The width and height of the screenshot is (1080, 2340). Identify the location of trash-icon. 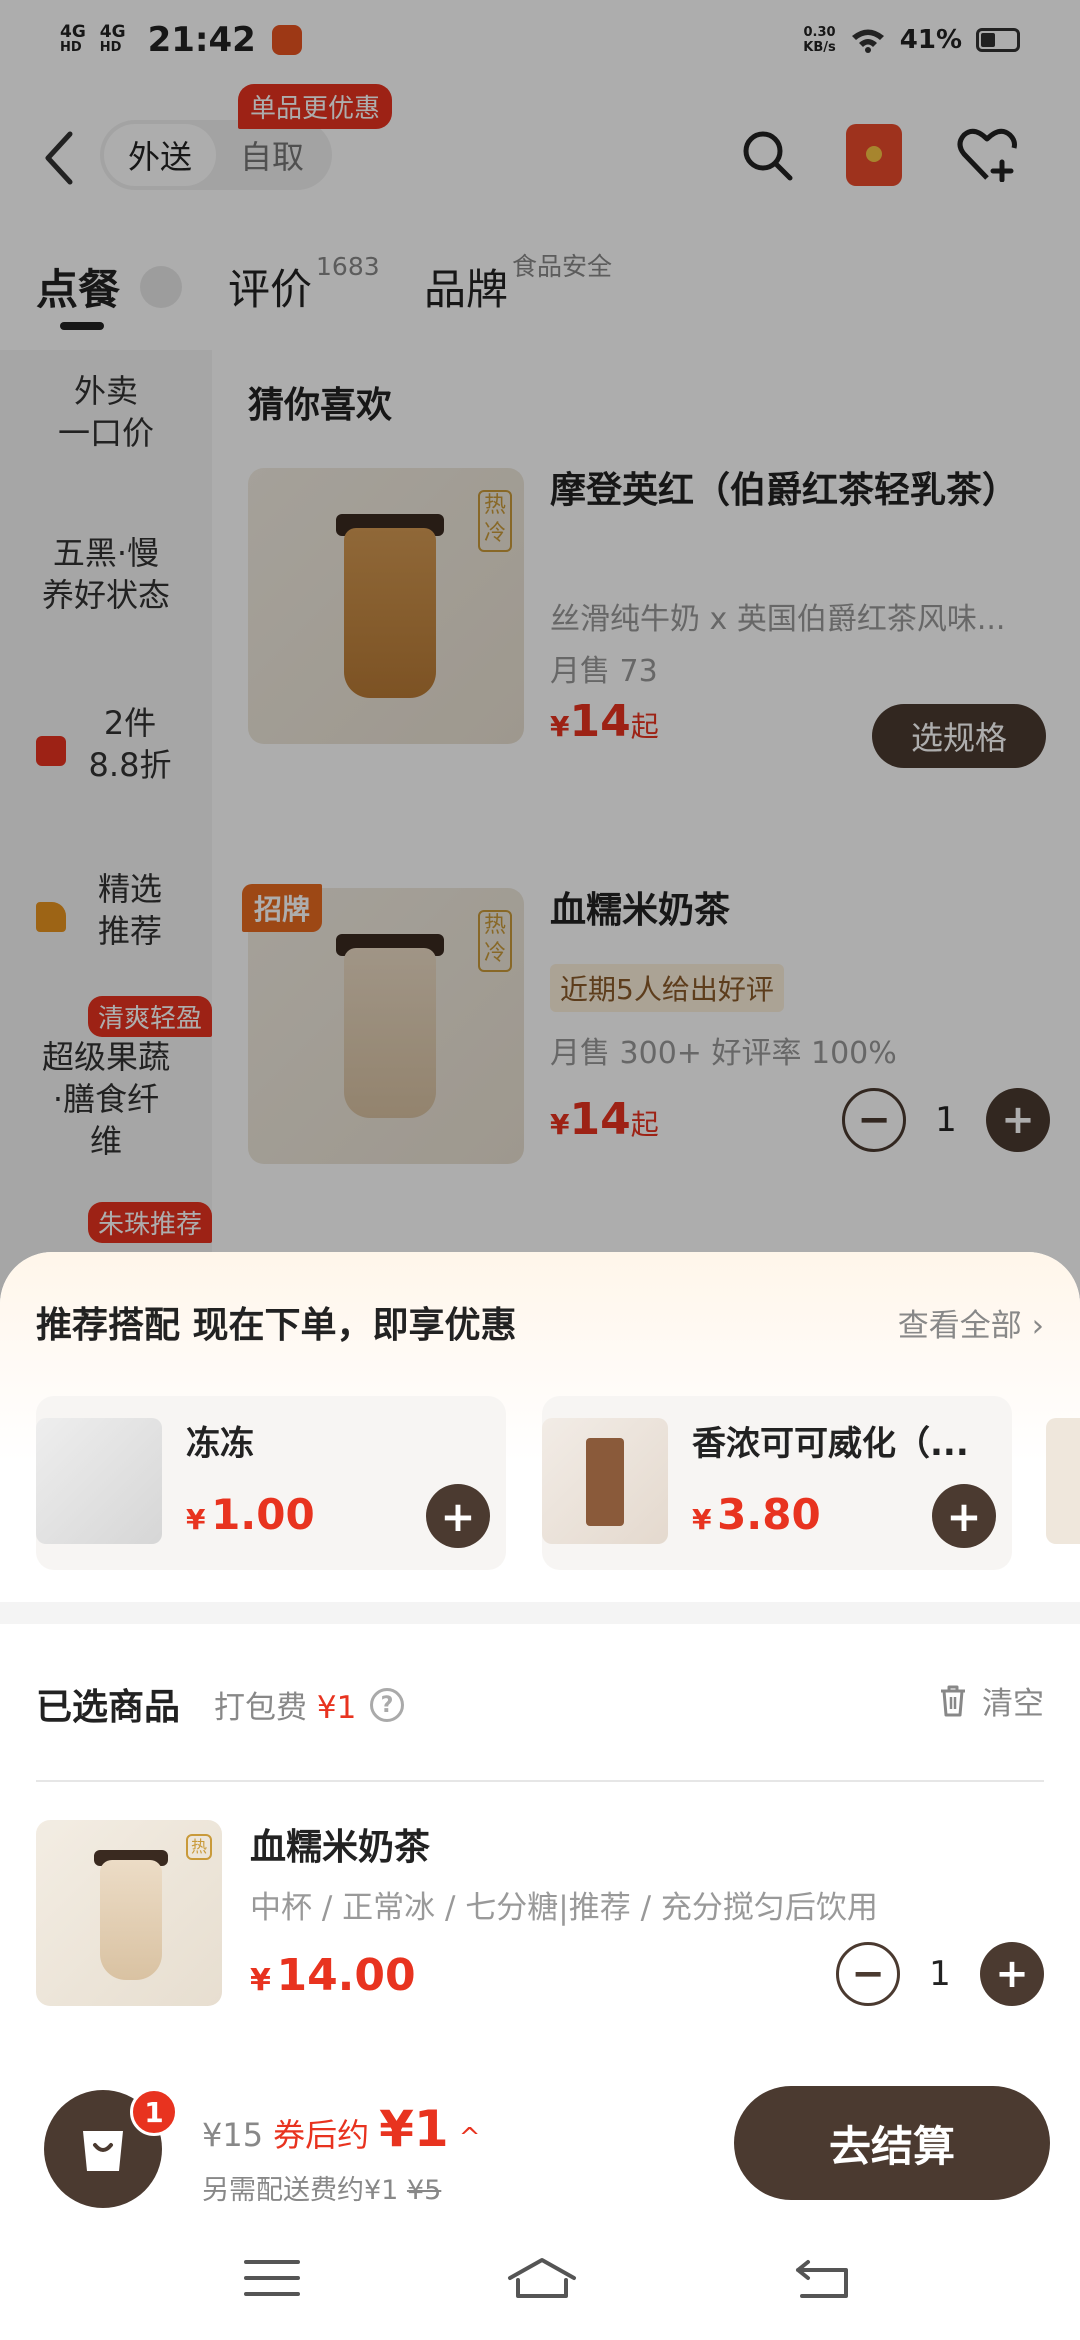
(953, 1700).